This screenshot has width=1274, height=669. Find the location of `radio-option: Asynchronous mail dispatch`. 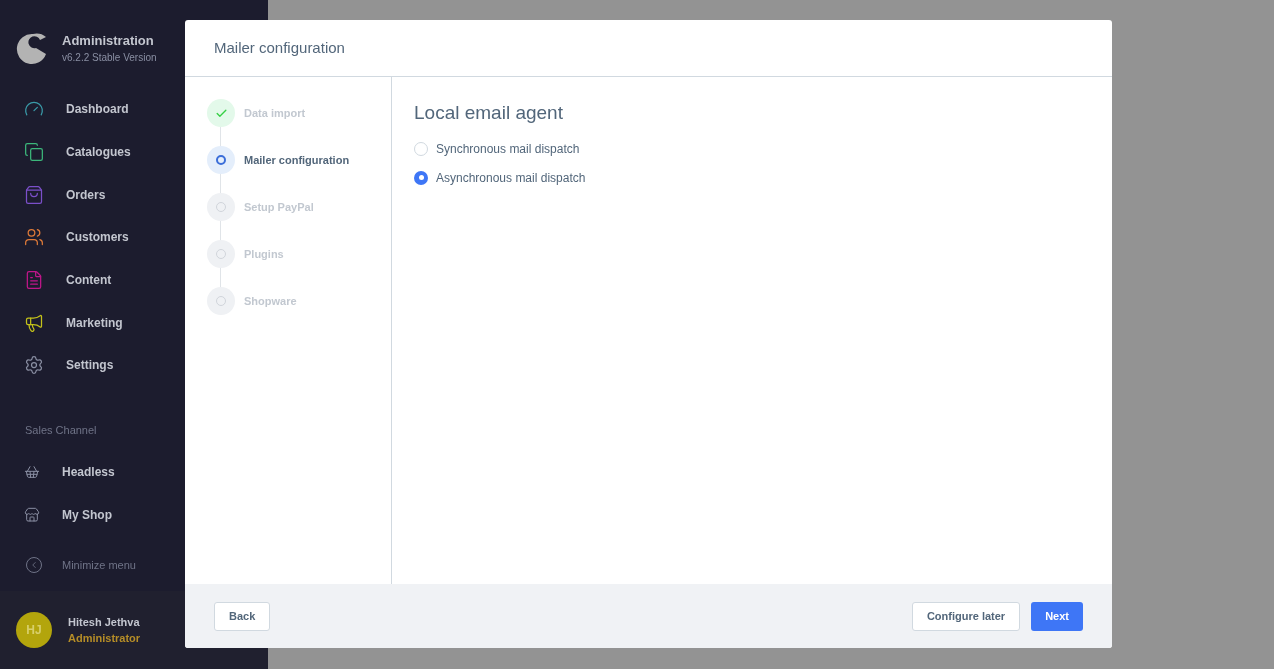

radio-option: Asynchronous mail dispatch is located at coordinates (763, 177).